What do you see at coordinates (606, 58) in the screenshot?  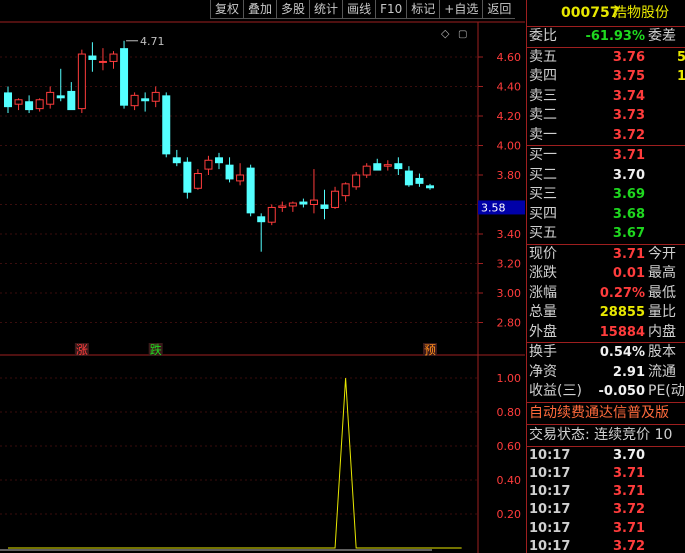 I see `ask-row: 卖五 3.76 5` at bounding box center [606, 58].